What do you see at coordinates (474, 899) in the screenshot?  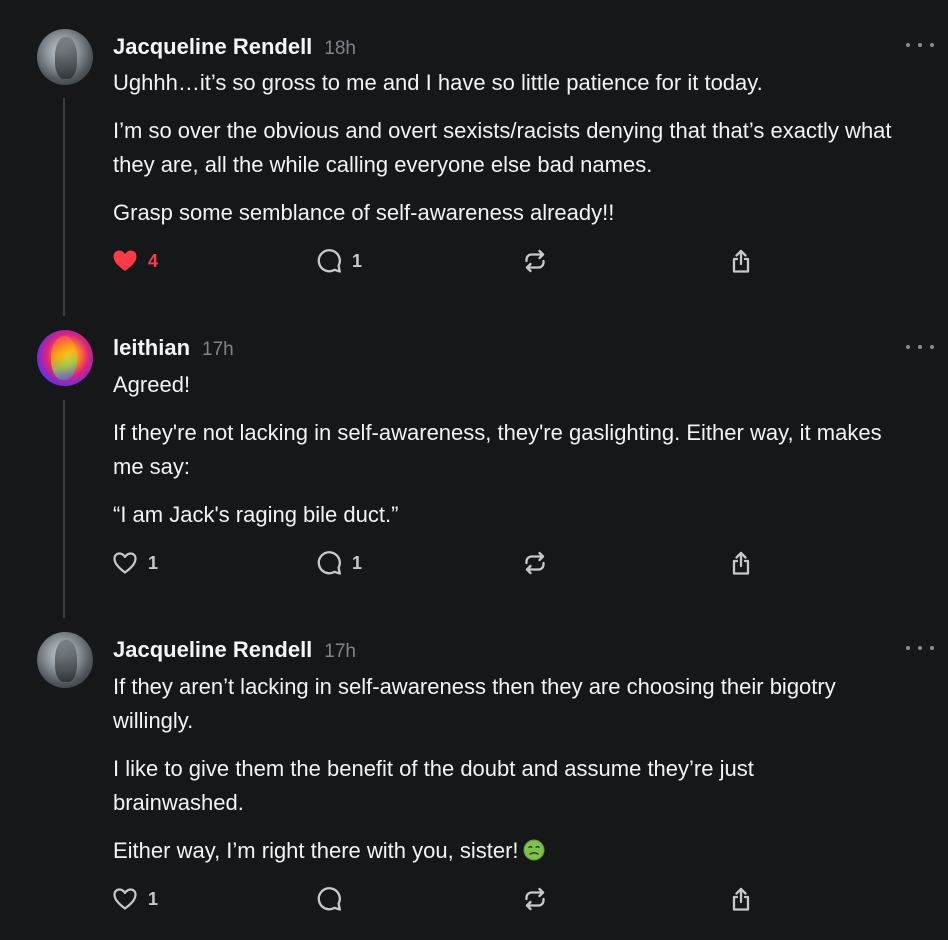 I see `post-actions: 1` at bounding box center [474, 899].